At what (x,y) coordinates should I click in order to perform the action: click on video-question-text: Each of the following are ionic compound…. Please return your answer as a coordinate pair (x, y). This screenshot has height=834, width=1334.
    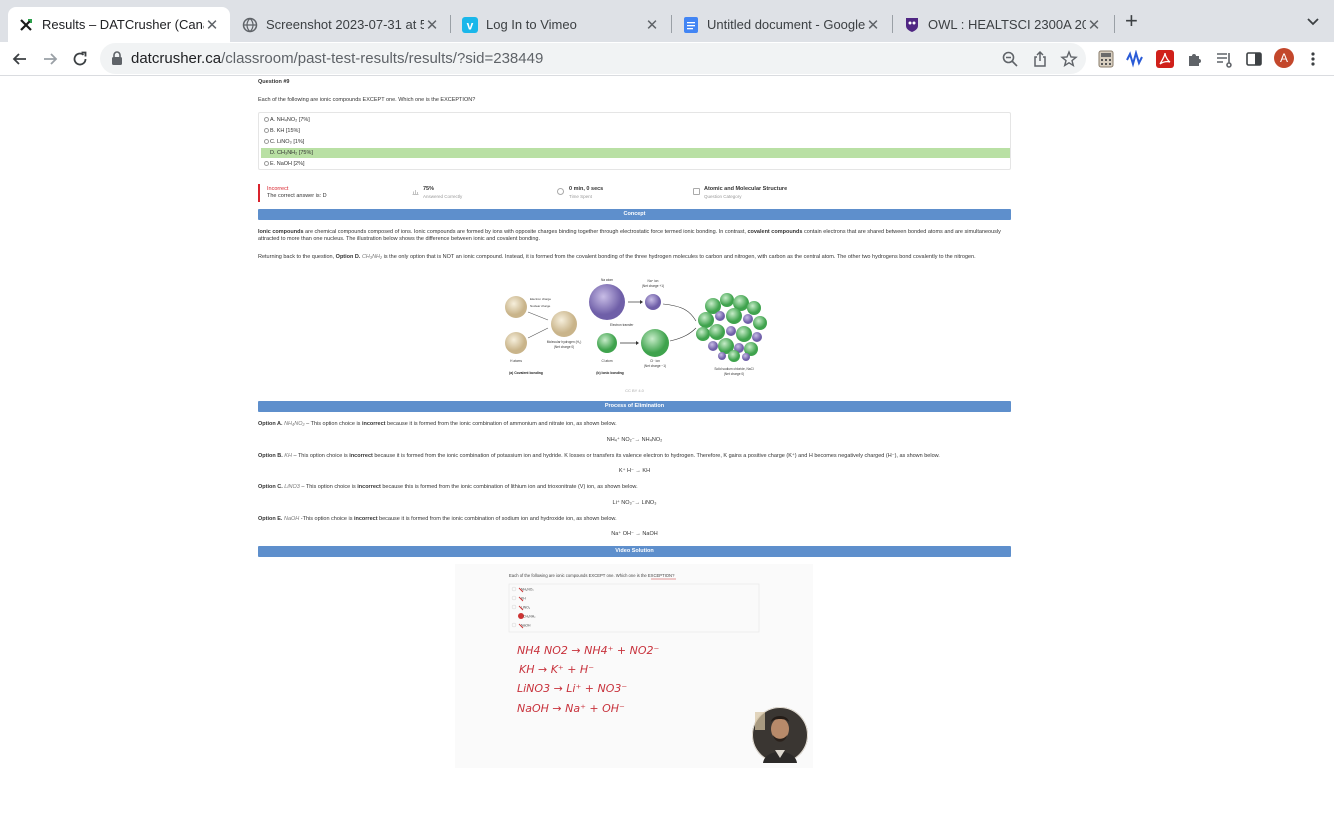
    Looking at the image, I should click on (592, 575).